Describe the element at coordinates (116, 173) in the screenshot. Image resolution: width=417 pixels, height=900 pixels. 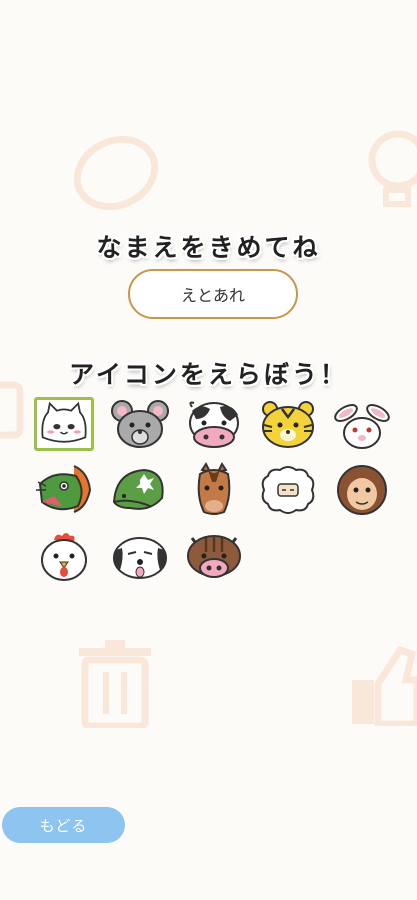
I see `lemon-icon` at that location.